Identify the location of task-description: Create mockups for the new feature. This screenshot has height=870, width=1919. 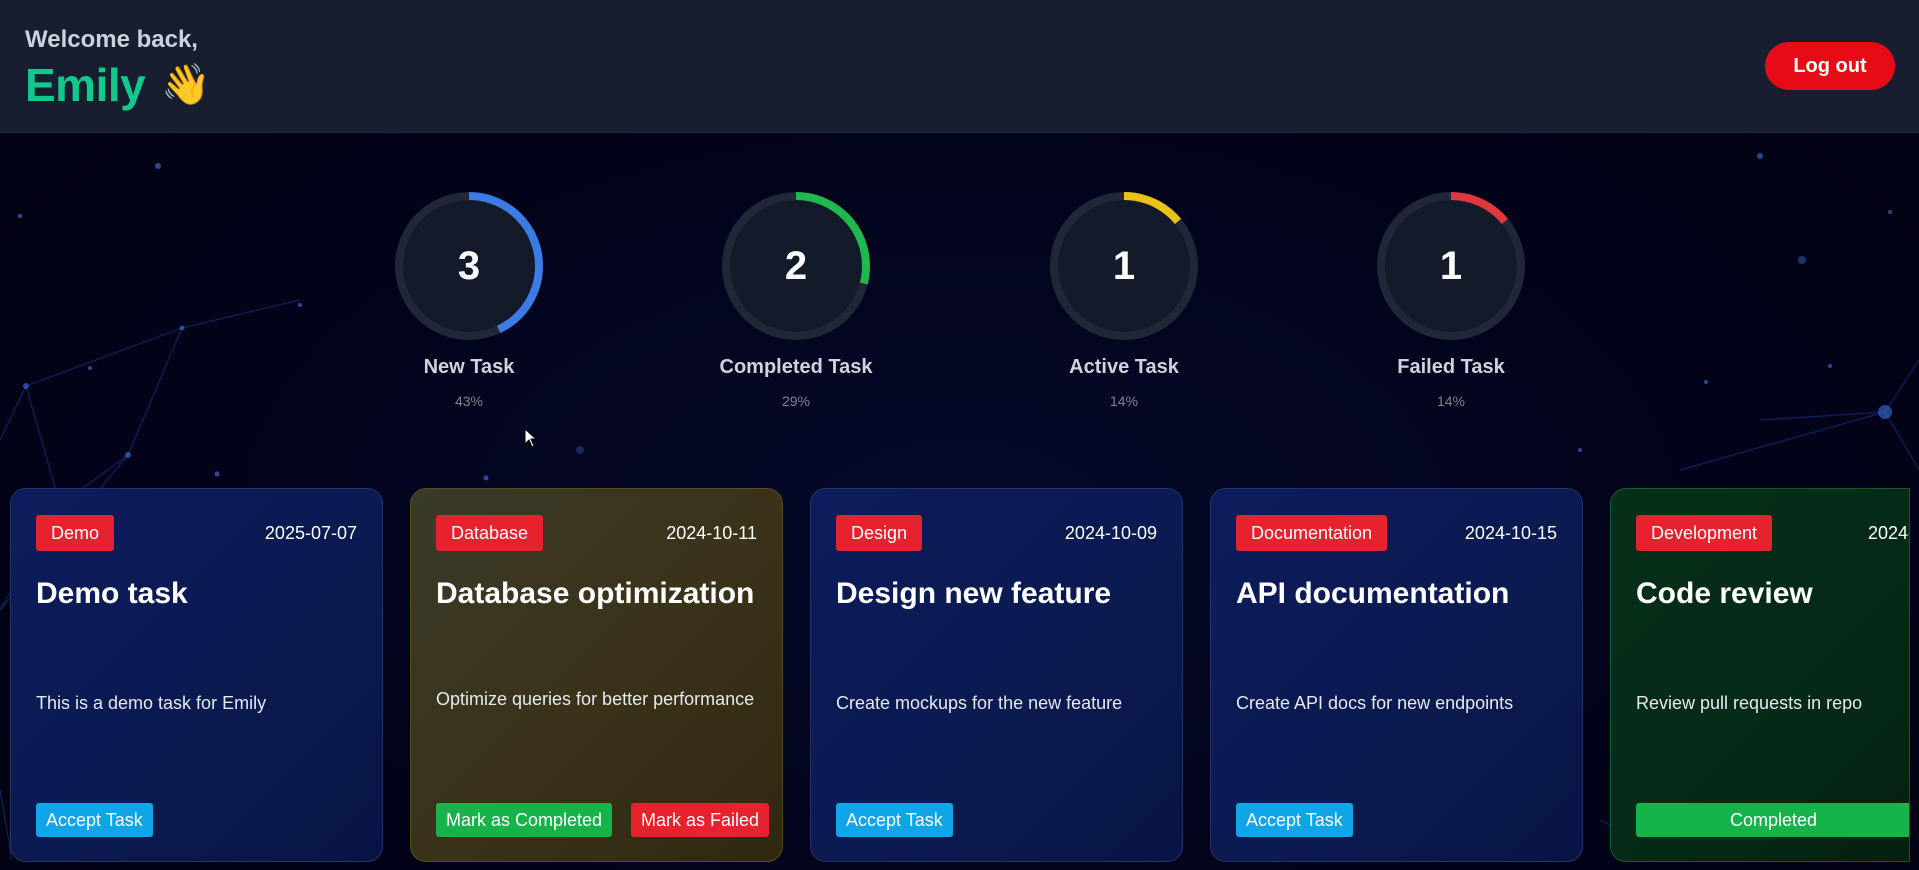
(979, 703).